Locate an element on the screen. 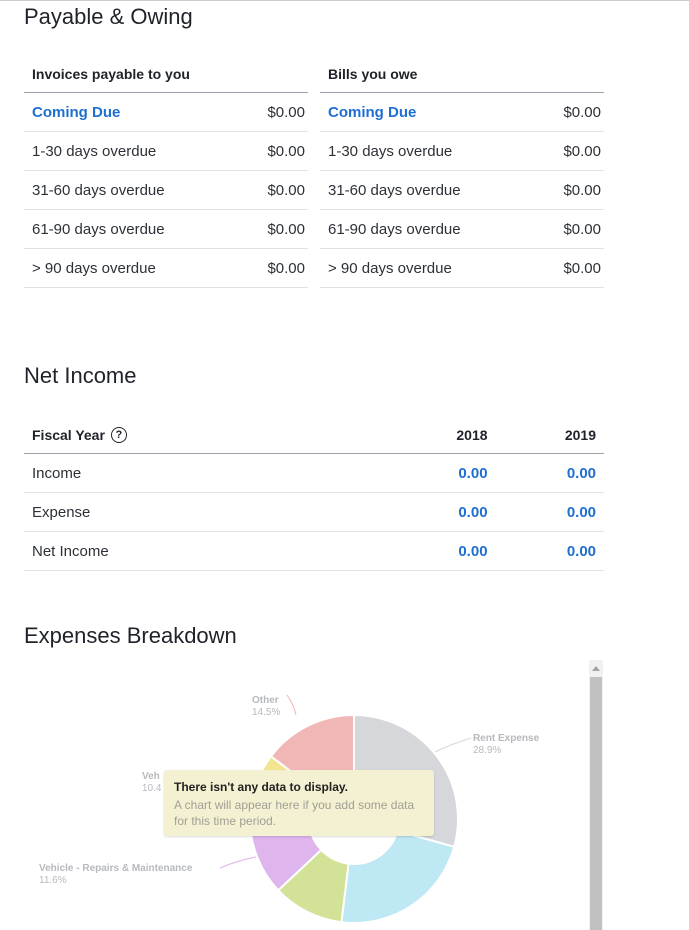 This screenshot has width=689, height=930. fiscal-year-label: Fiscal Year is located at coordinates (68, 434).